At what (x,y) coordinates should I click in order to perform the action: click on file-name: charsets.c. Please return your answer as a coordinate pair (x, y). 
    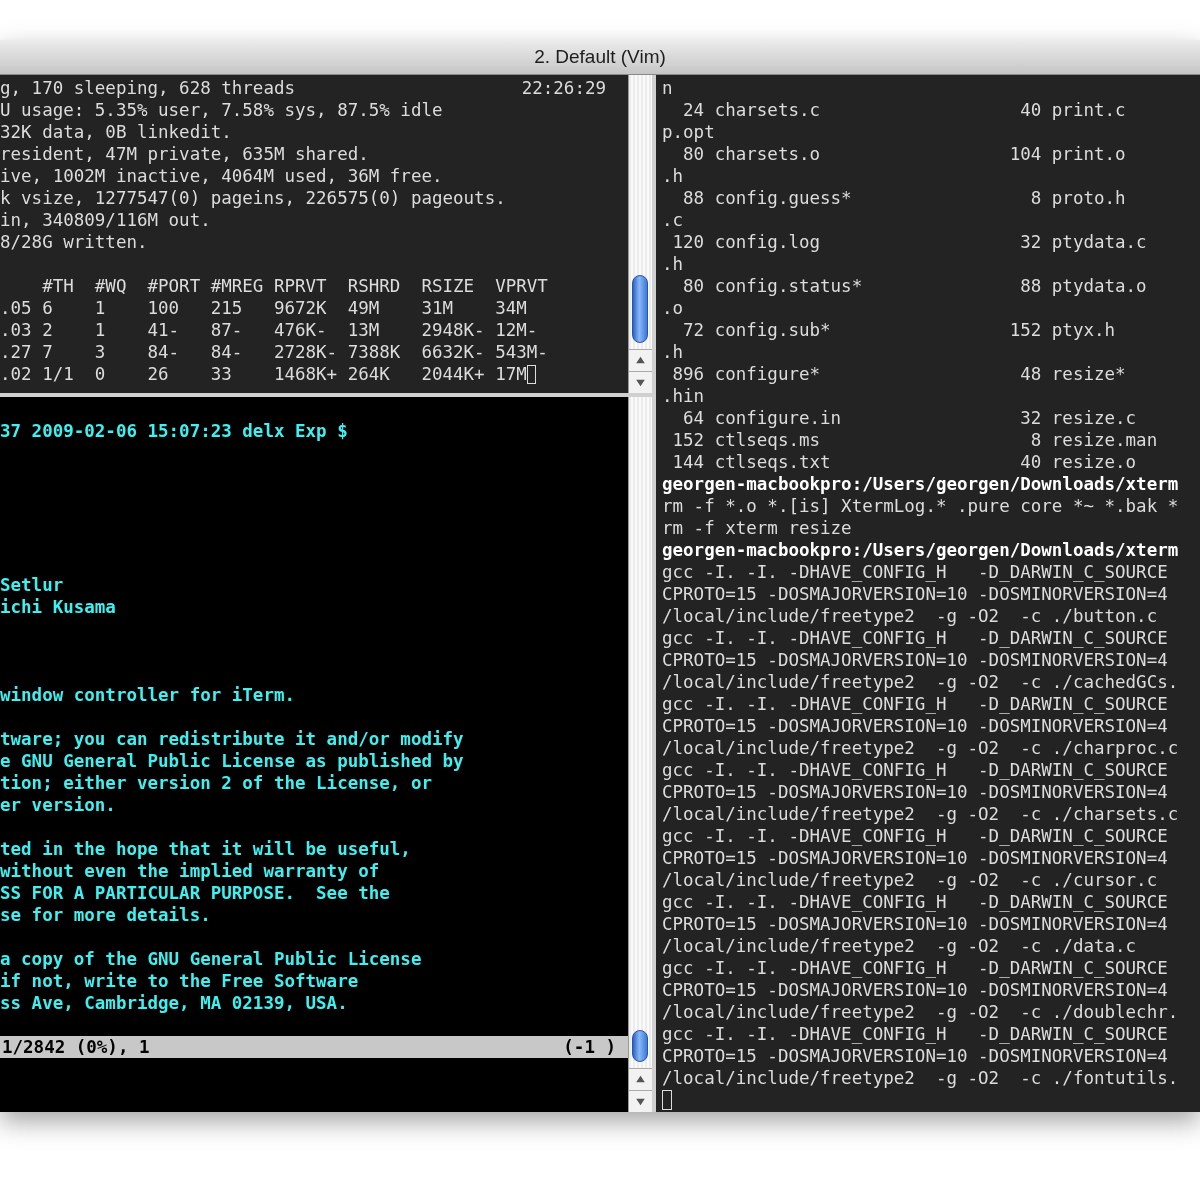
    Looking at the image, I should click on (767, 110).